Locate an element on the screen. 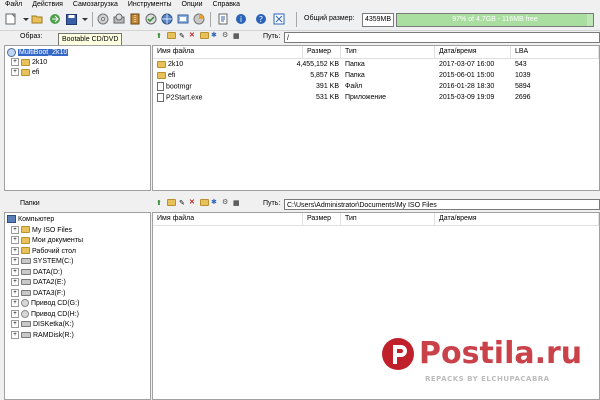 This screenshot has height=400, width=600. refresh-icon: ✱ is located at coordinates (214, 35).